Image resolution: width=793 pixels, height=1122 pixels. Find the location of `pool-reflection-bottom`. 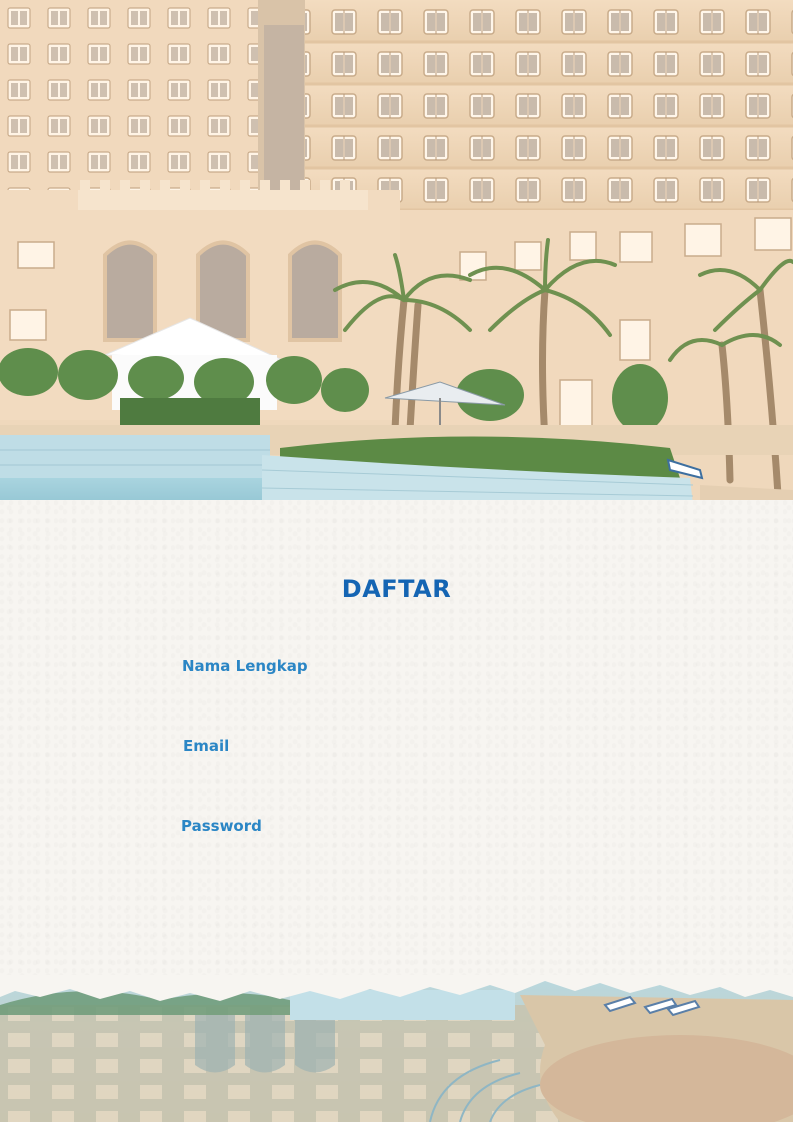

pool-reflection-bottom is located at coordinates (396, 1048).